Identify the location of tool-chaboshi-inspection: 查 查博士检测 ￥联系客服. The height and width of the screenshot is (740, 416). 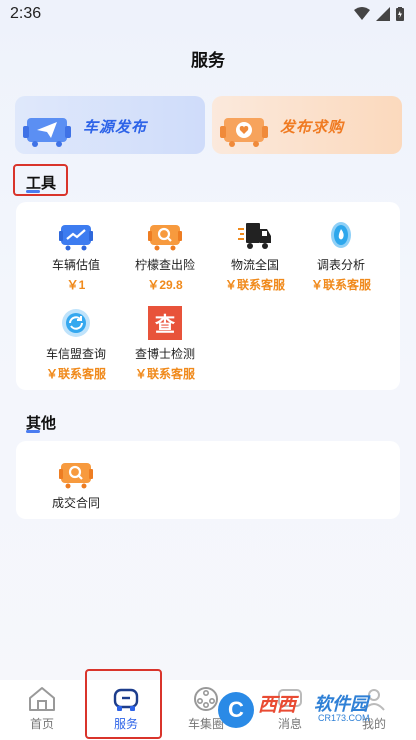
(165, 344).